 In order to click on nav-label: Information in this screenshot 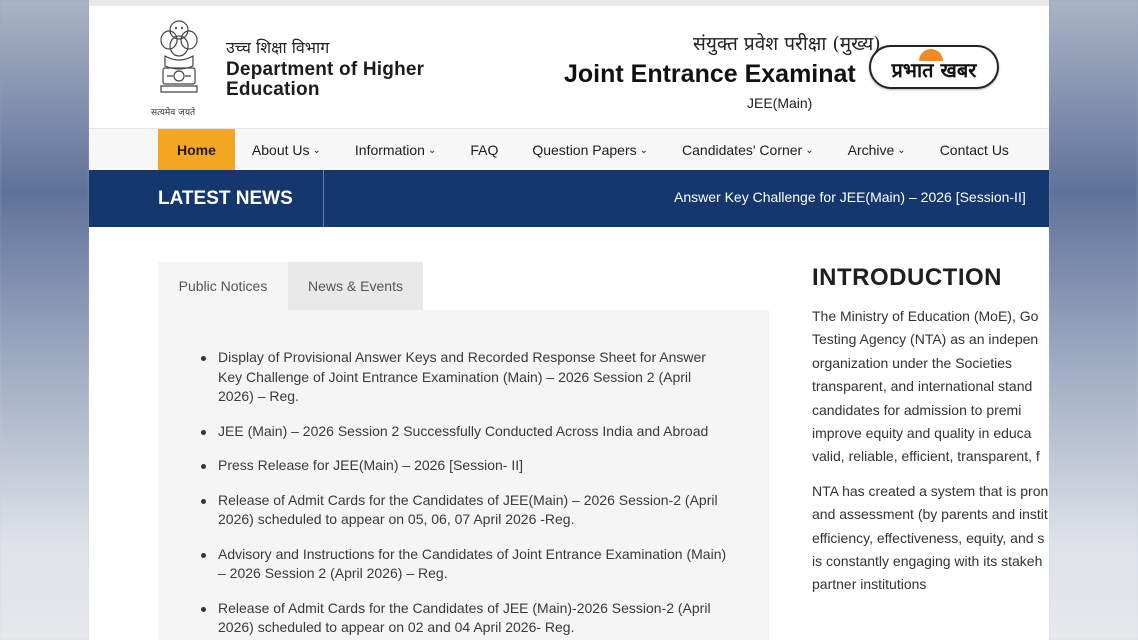, I will do `click(389, 149)`.